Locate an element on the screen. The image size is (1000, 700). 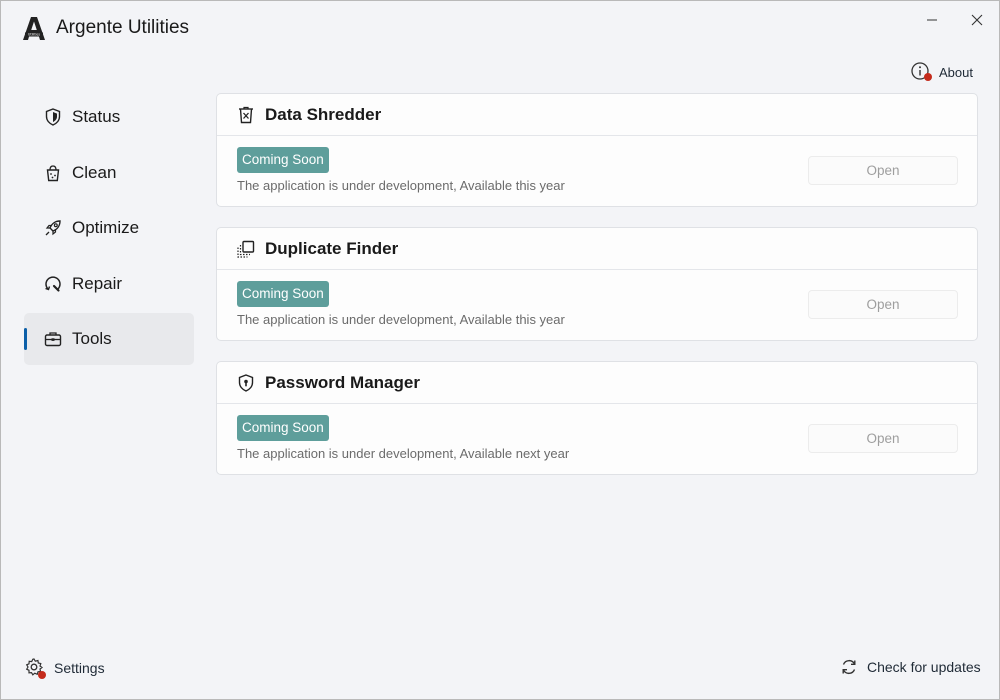
sidebar: Status Clean Optimize Repair Tools is located at coordinates (109, 230).